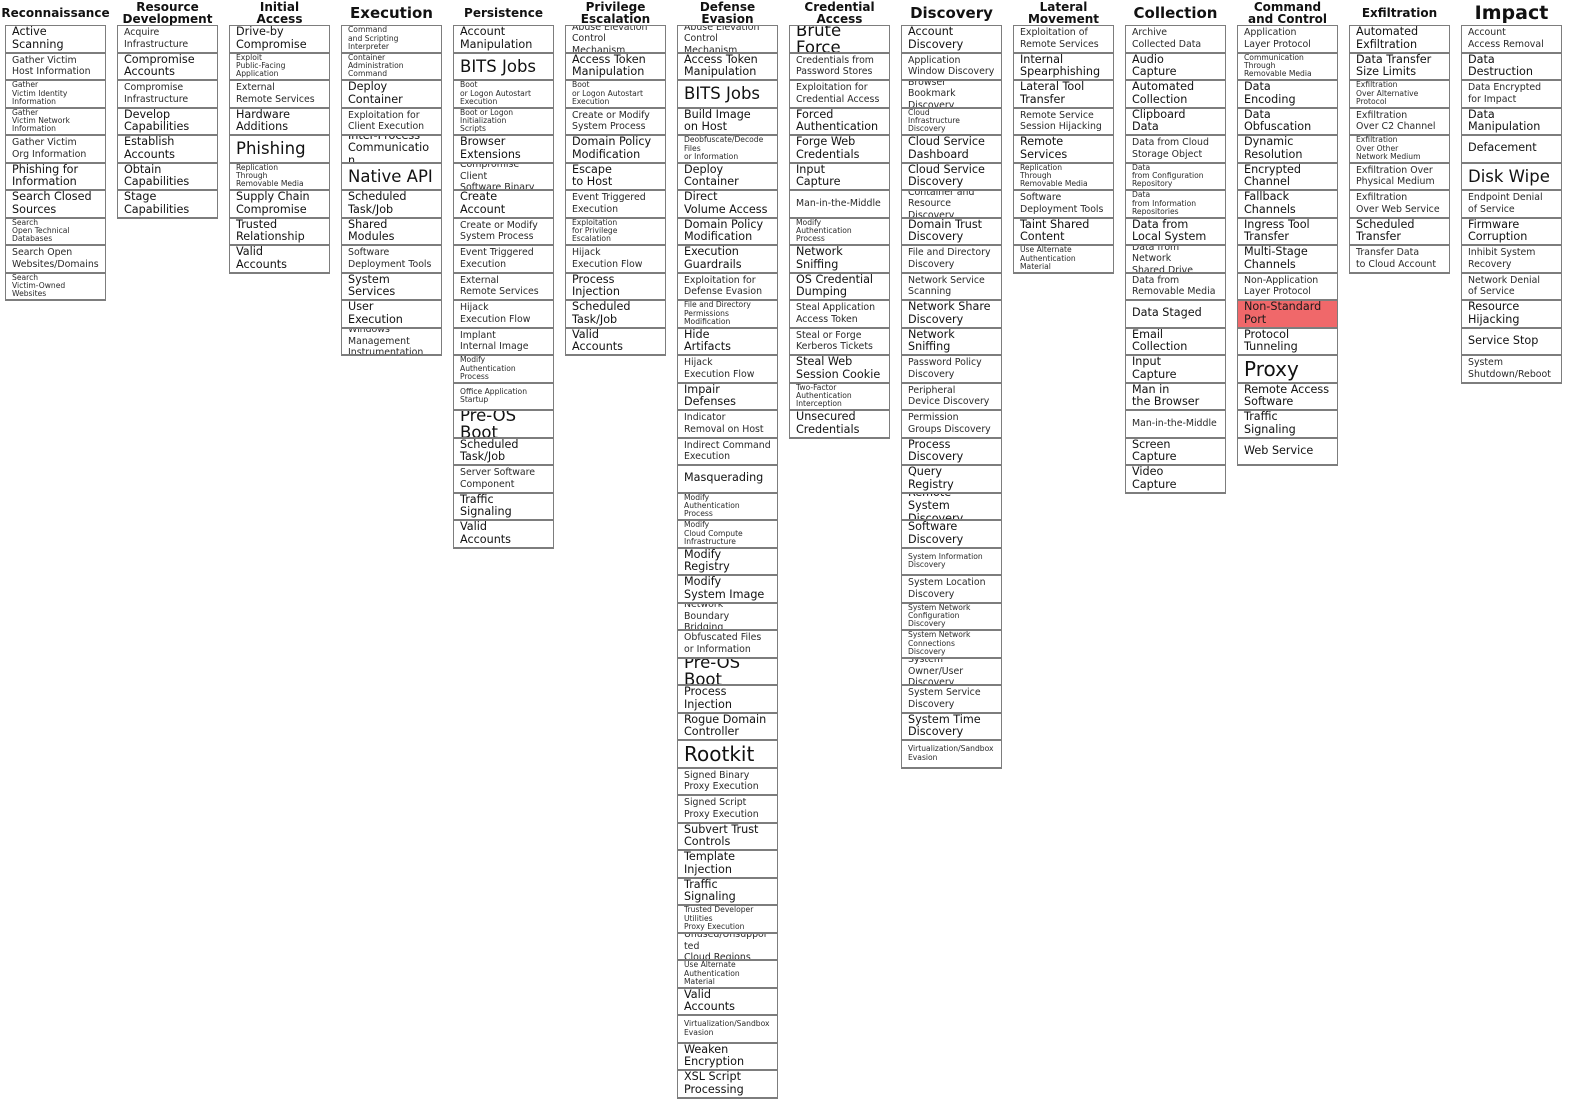 The width and height of the screenshot is (1578, 1099). What do you see at coordinates (951, 755) in the screenshot?
I see `technique-cell: Virtualization/Sandbox Evasion` at bounding box center [951, 755].